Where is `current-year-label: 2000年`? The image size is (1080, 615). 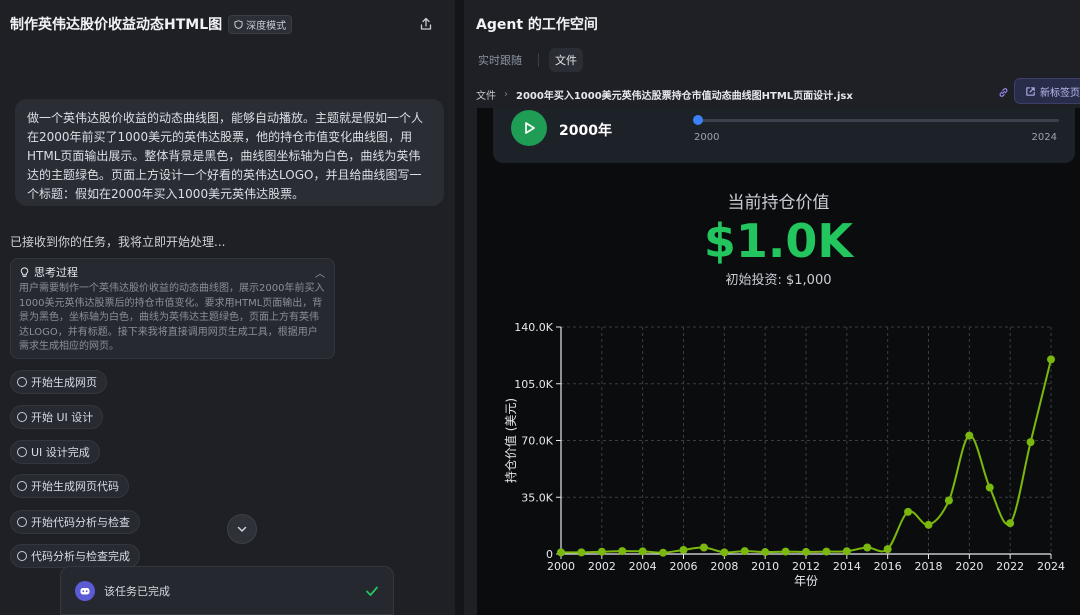 current-year-label: 2000年 is located at coordinates (585, 131).